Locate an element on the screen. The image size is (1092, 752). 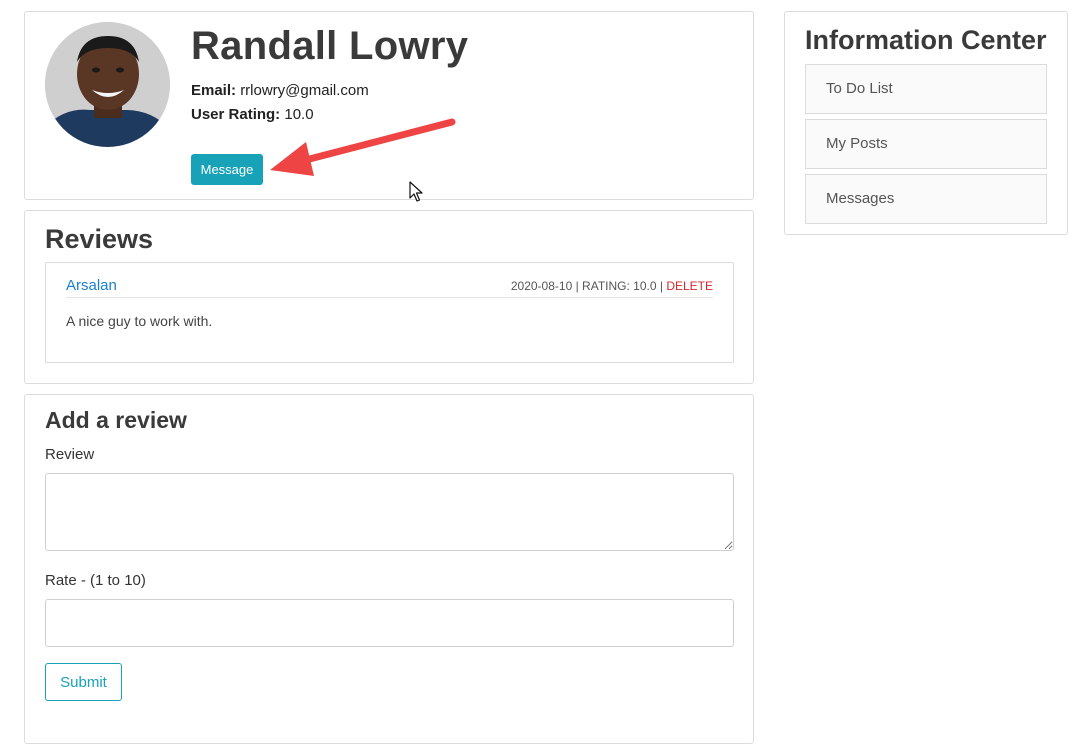
email-label: Email: is located at coordinates (214, 90).